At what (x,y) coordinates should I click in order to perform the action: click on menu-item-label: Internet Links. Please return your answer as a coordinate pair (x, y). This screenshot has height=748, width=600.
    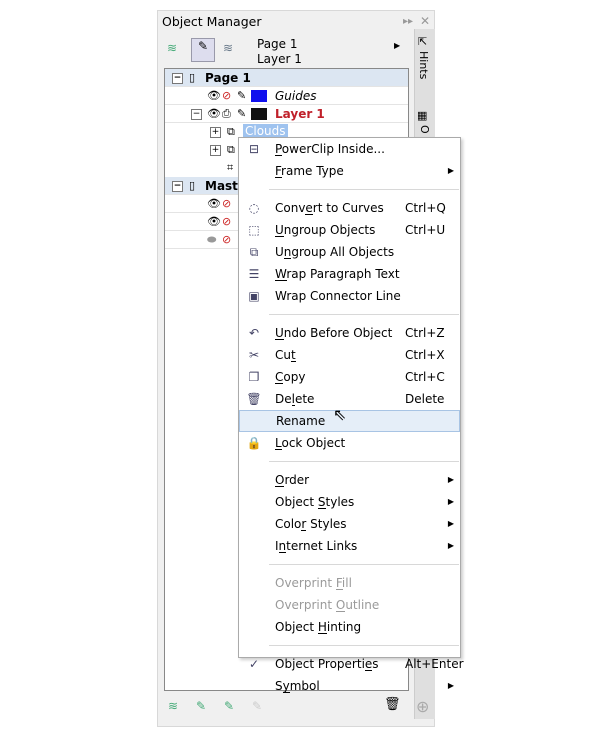
    Looking at the image, I should click on (316, 546).